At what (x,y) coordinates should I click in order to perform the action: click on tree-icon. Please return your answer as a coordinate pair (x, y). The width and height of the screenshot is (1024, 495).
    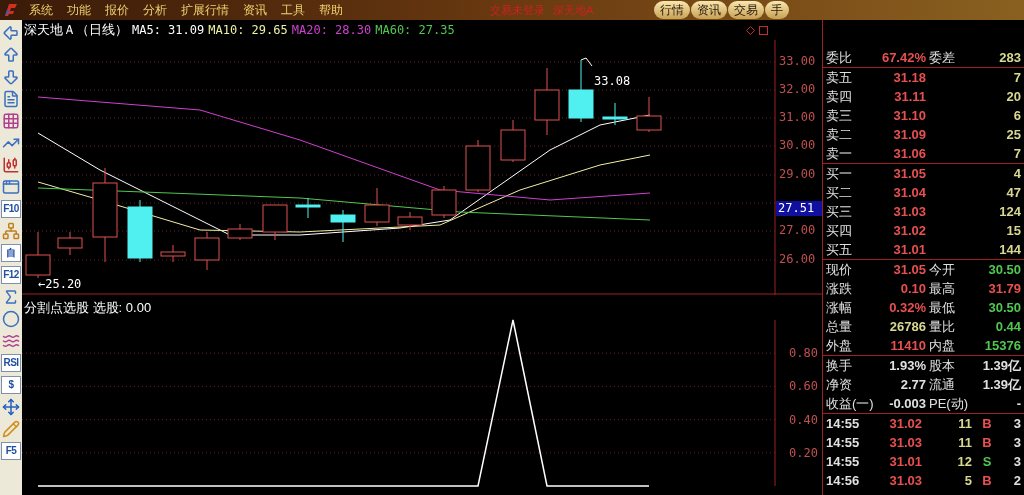
    Looking at the image, I should click on (11, 231).